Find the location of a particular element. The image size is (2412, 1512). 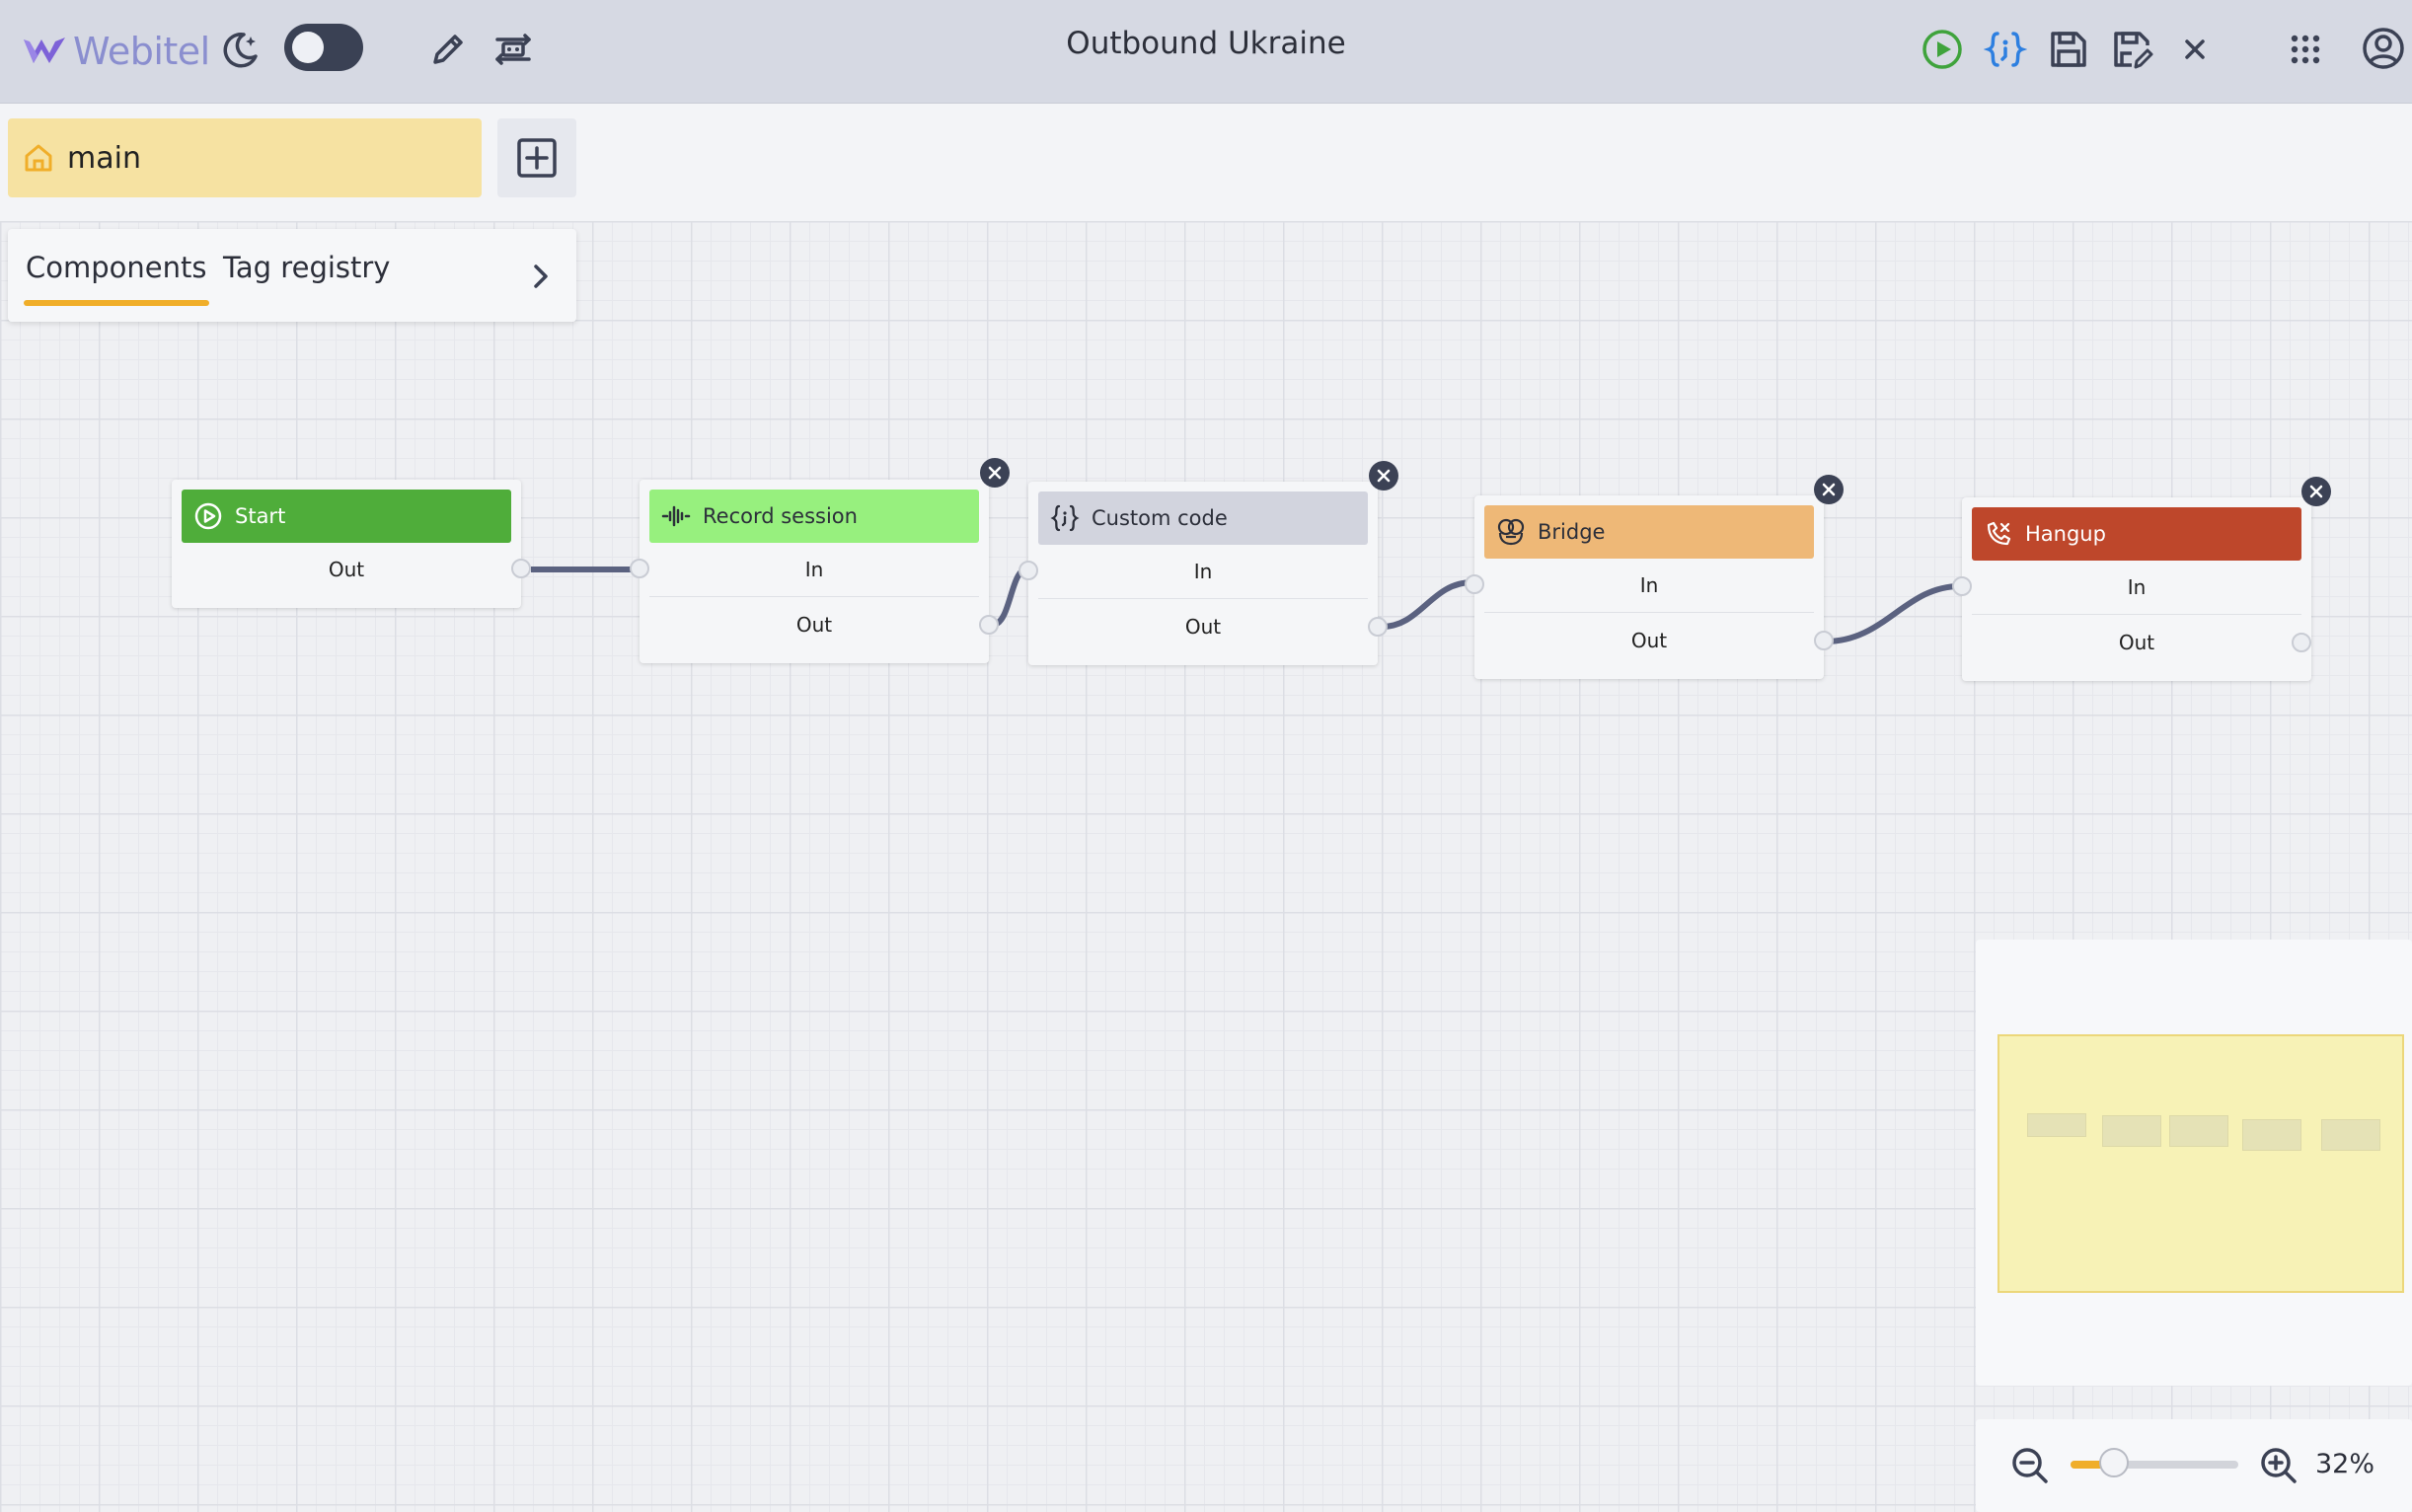

top-bar: Webitel Outbound Ukraine is located at coordinates (1206, 52).